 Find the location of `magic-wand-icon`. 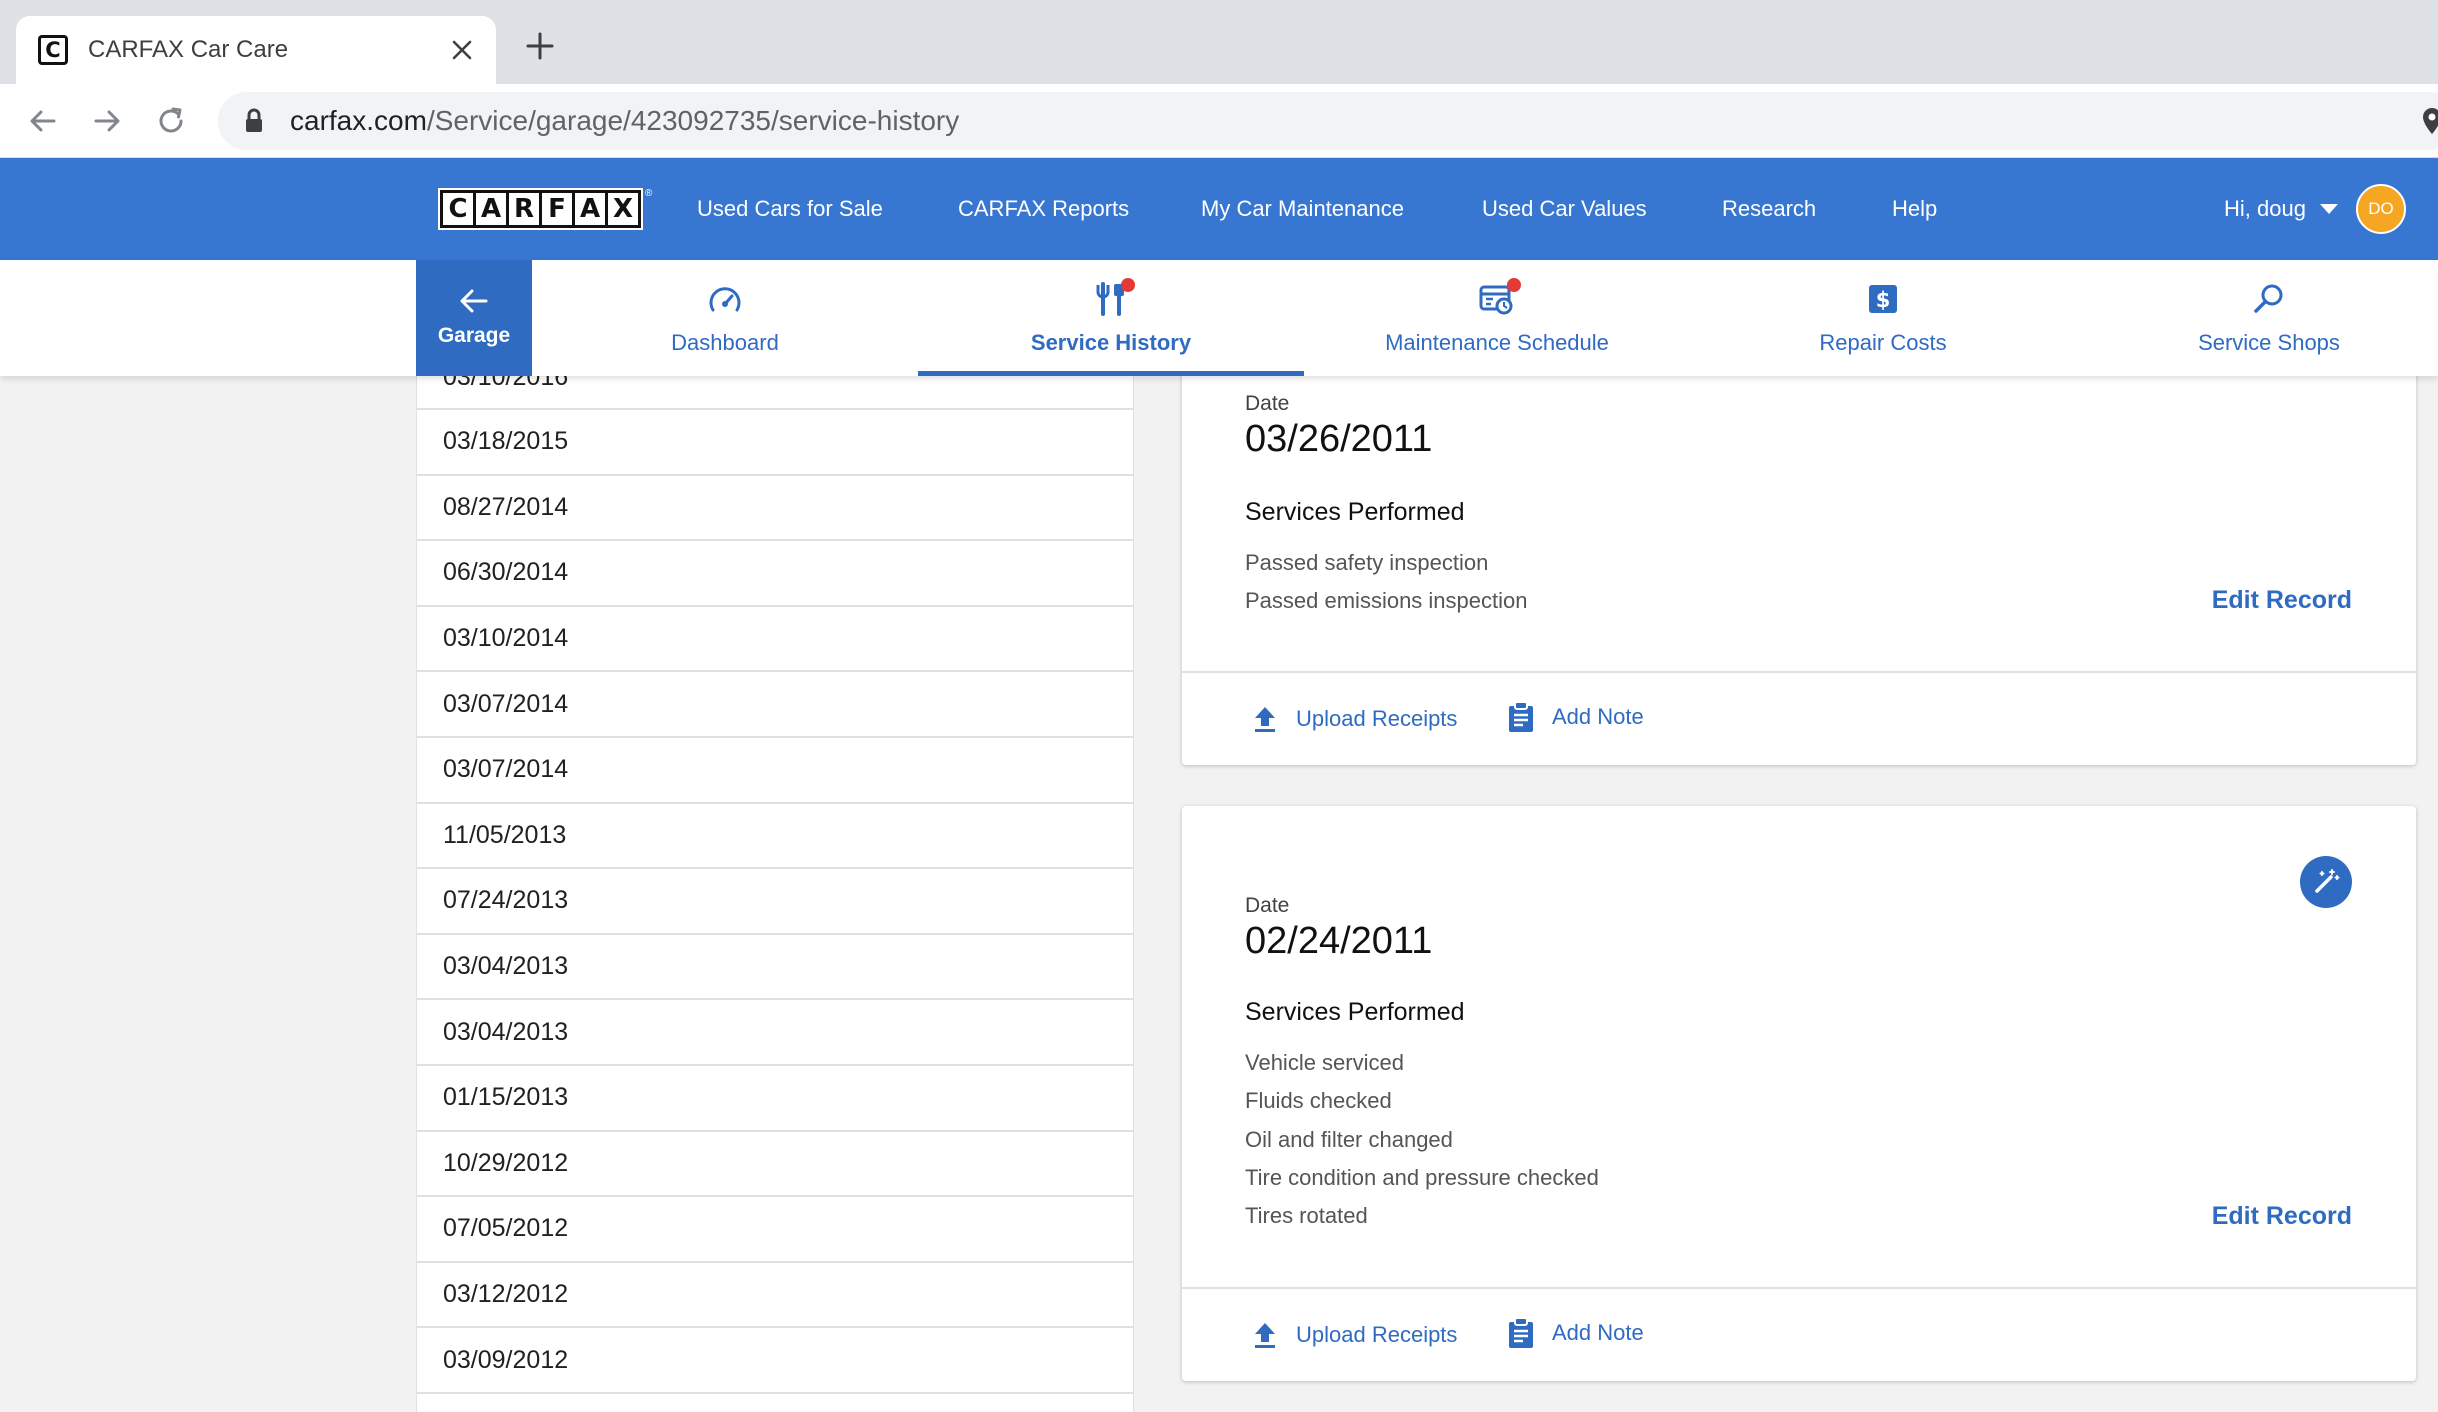

magic-wand-icon is located at coordinates (2326, 882).